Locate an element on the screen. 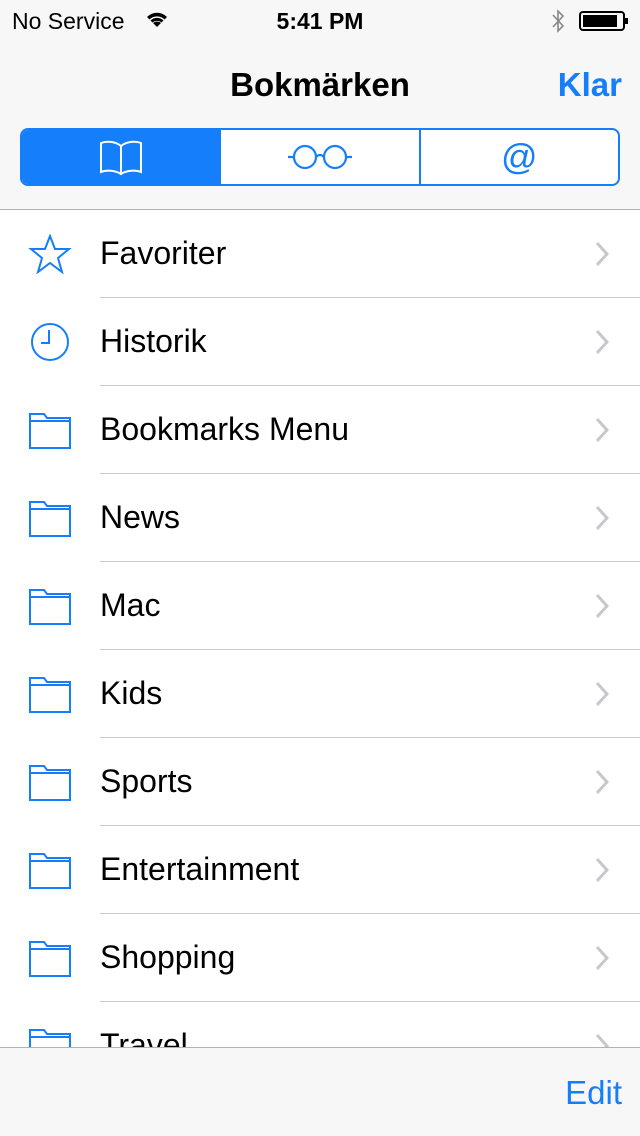 Image resolution: width=640 pixels, height=1136 pixels. list-item: Kids is located at coordinates (320, 694).